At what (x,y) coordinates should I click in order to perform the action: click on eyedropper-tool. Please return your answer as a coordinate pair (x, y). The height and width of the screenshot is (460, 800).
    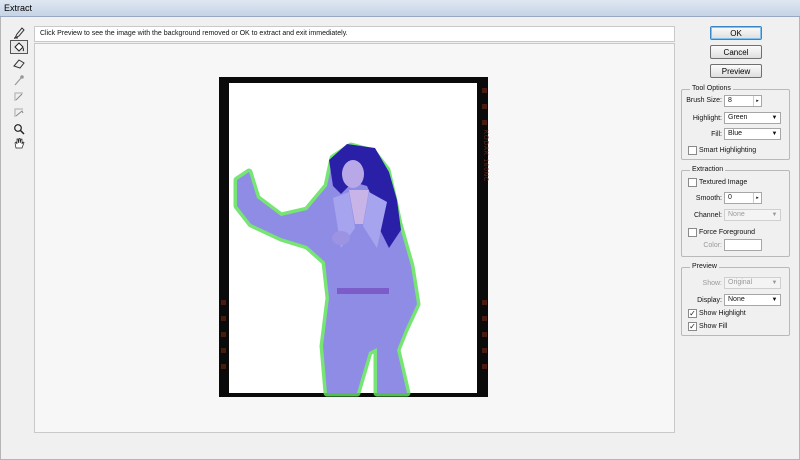
    Looking at the image, I should click on (19, 80).